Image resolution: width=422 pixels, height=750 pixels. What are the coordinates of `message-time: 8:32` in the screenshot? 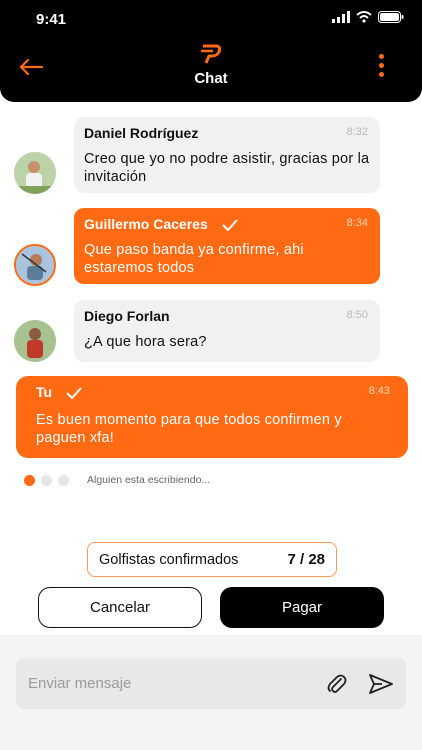 It's located at (357, 132).